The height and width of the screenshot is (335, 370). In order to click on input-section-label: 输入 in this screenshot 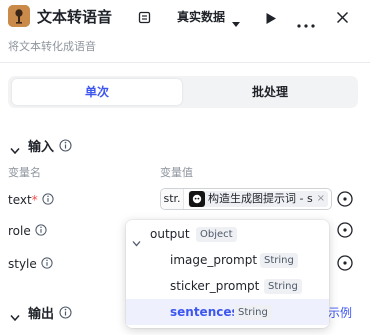, I will do `click(41, 147)`.